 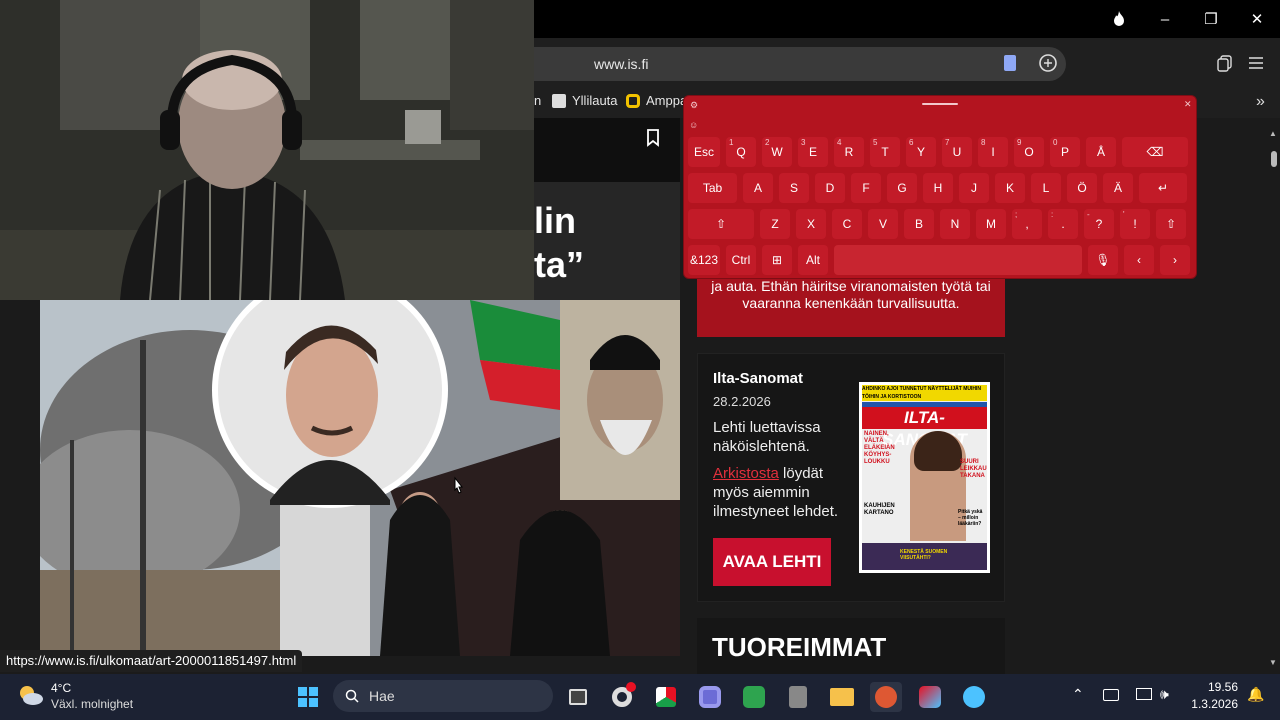 I want to click on key-e: E3, so click(x=813, y=152).